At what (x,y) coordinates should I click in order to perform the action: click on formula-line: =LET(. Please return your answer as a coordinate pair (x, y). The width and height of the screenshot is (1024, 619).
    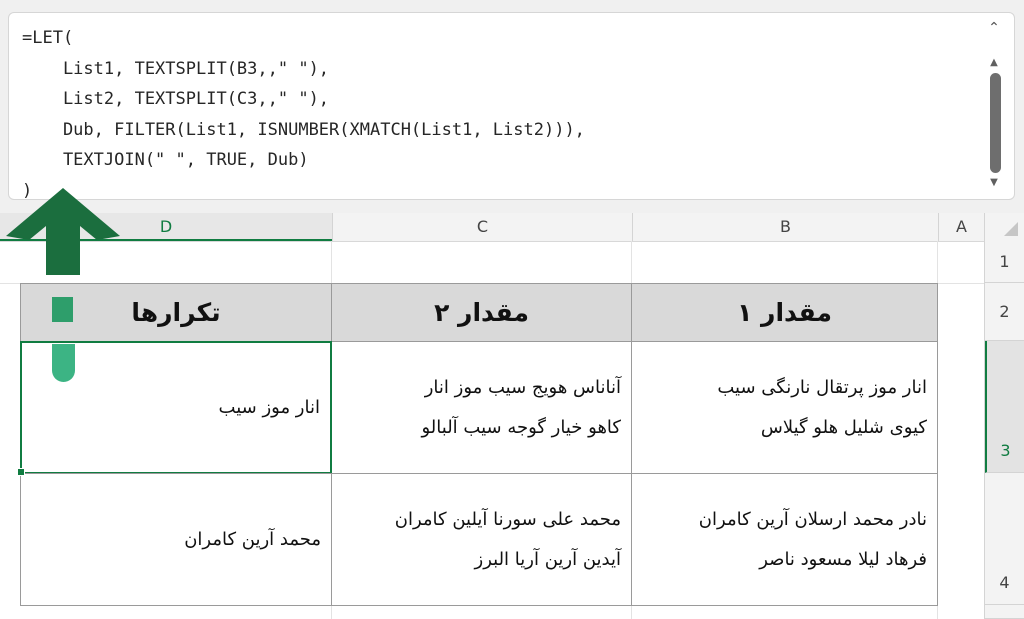
    Looking at the image, I should click on (48, 38).